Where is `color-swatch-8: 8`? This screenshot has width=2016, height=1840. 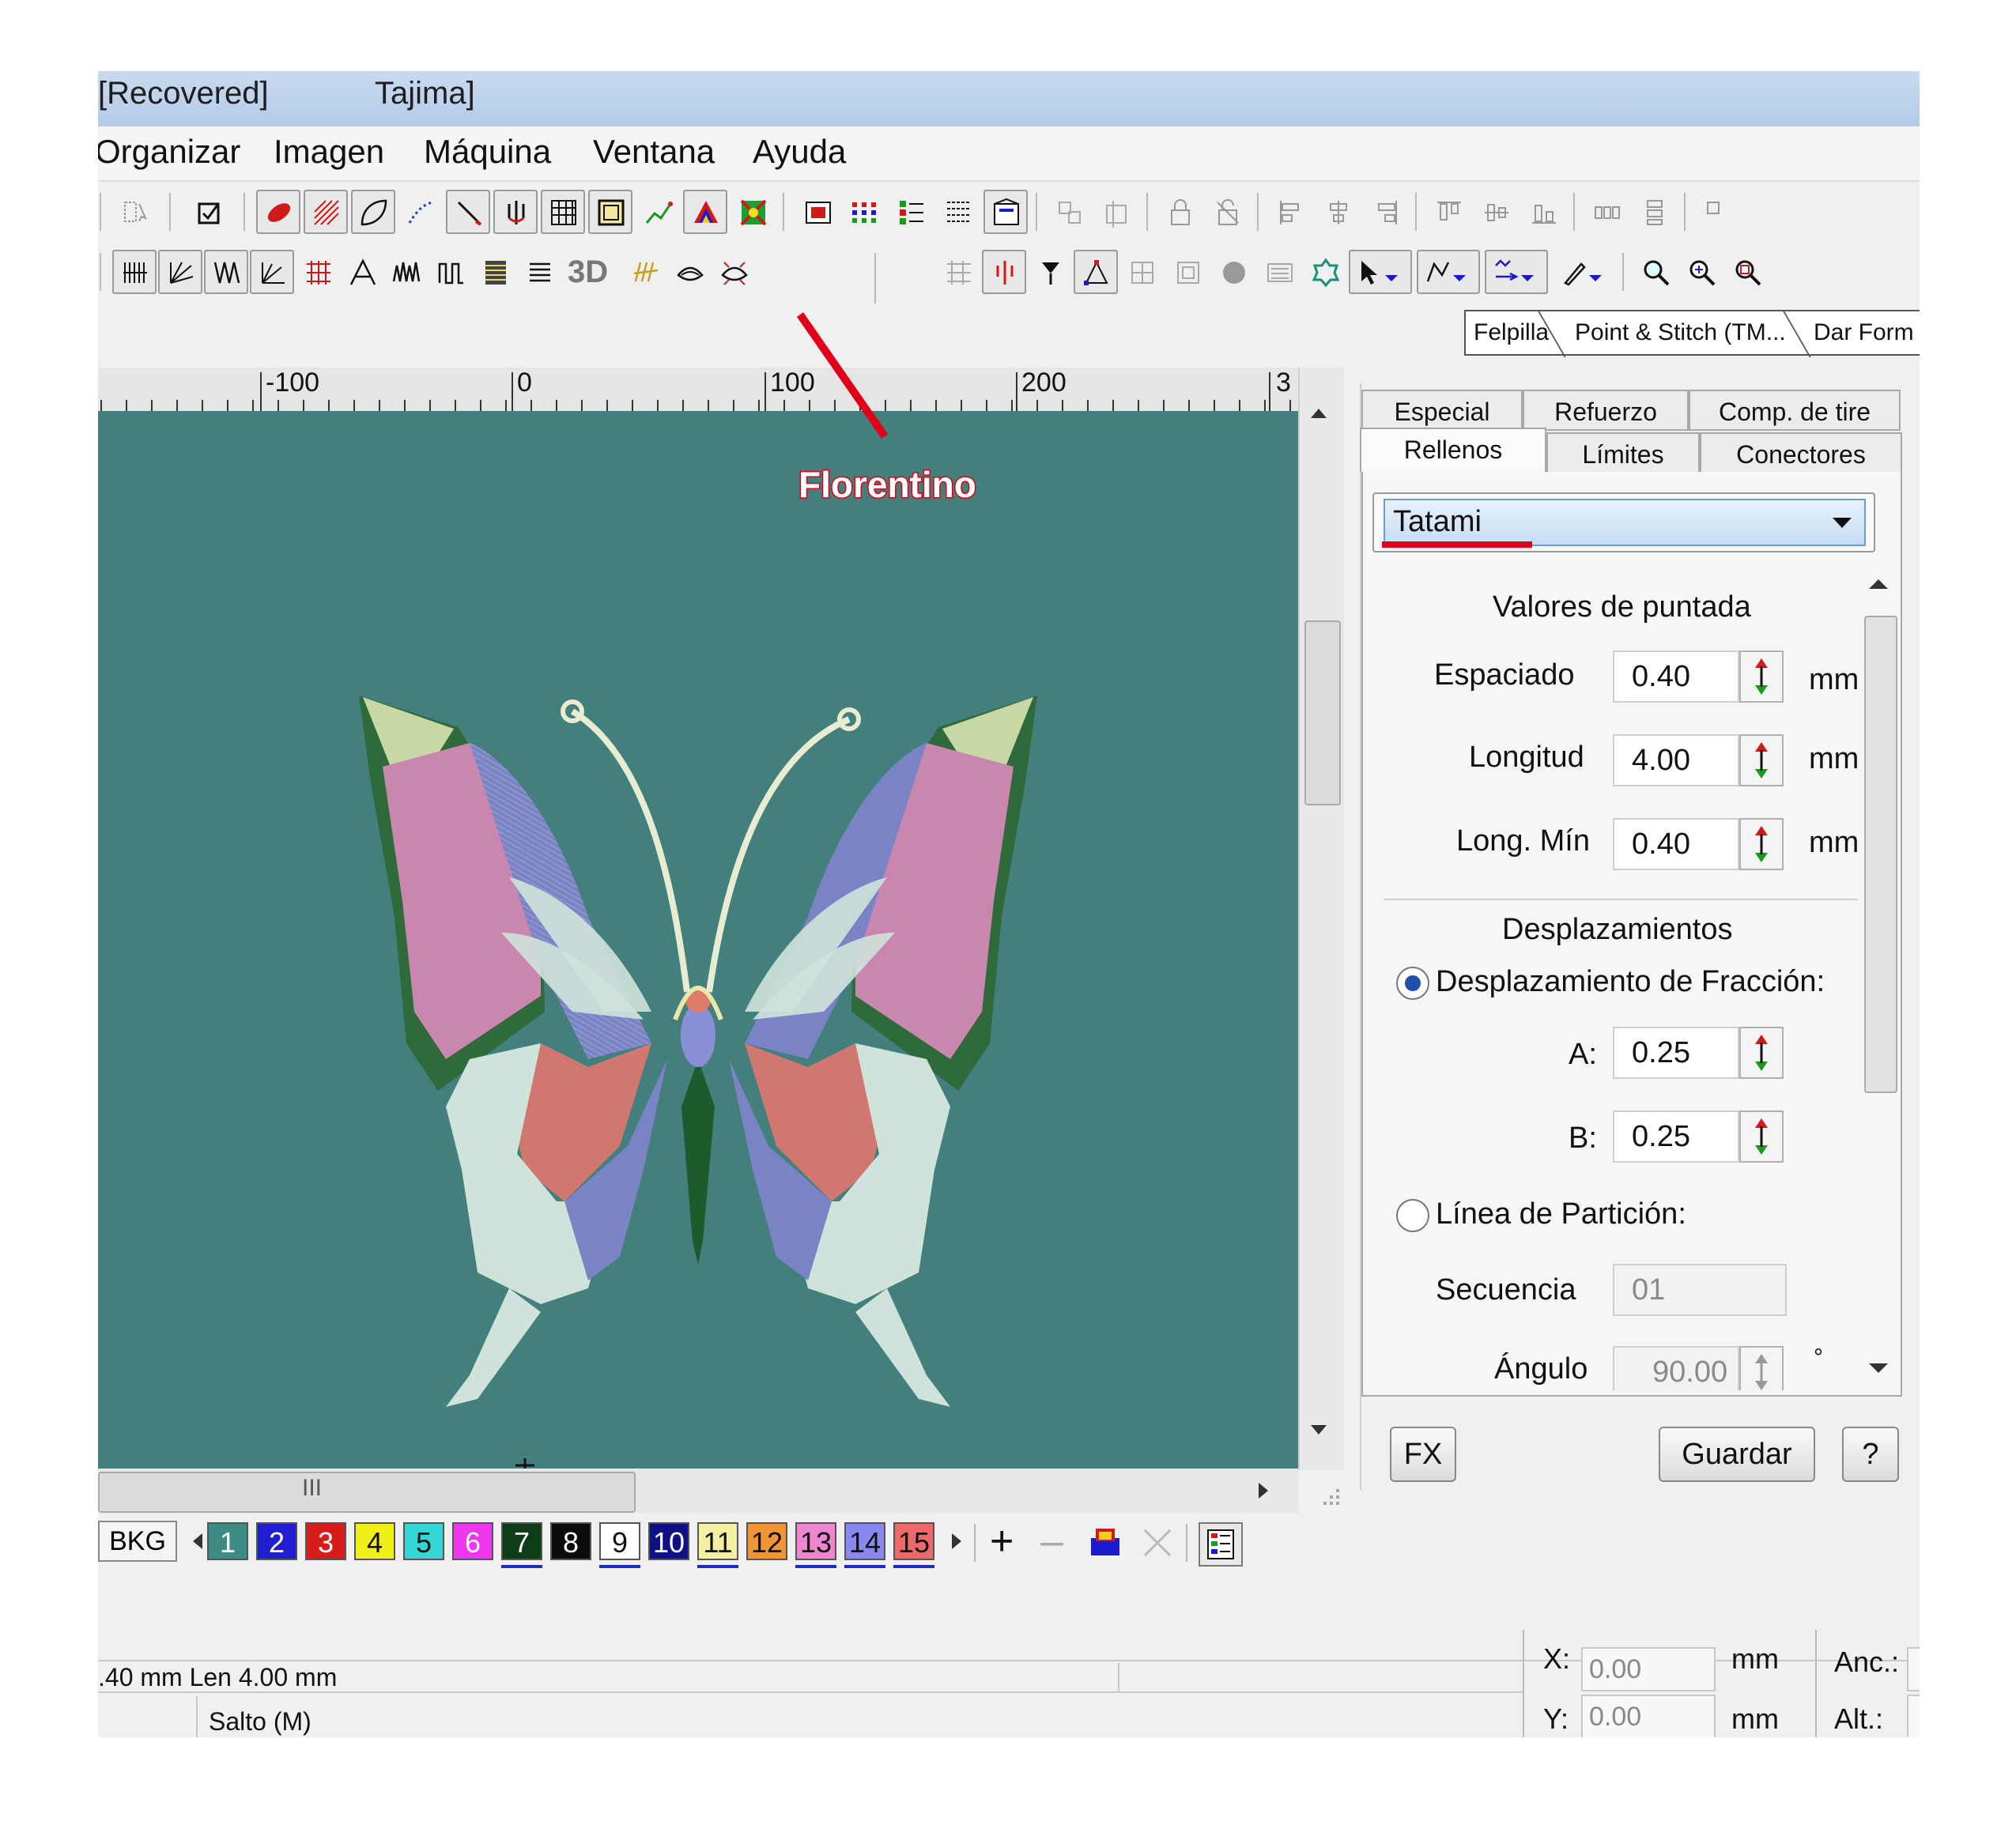 color-swatch-8: 8 is located at coordinates (570, 1541).